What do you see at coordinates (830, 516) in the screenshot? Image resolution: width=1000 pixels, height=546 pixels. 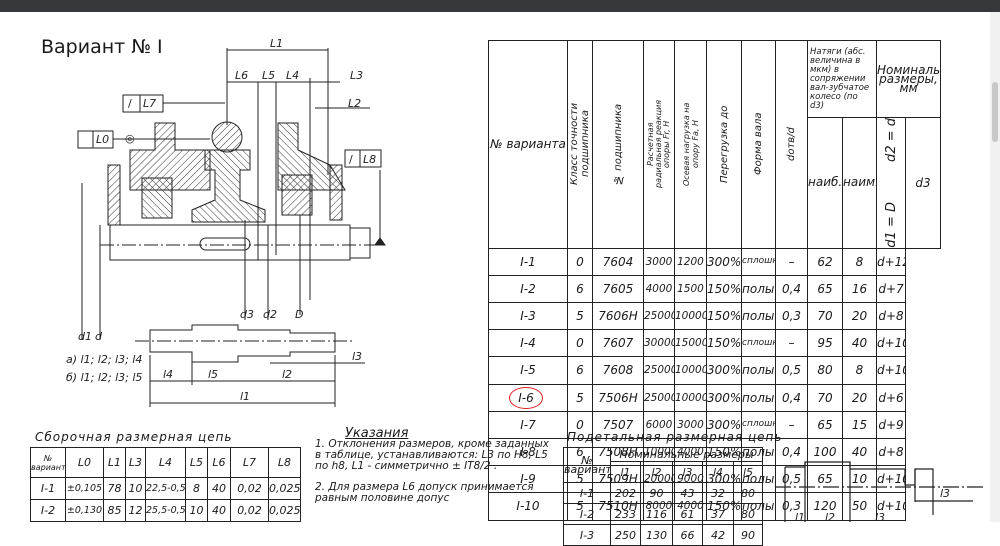 I see `shaft-label-l2: l2` at bounding box center [830, 516].